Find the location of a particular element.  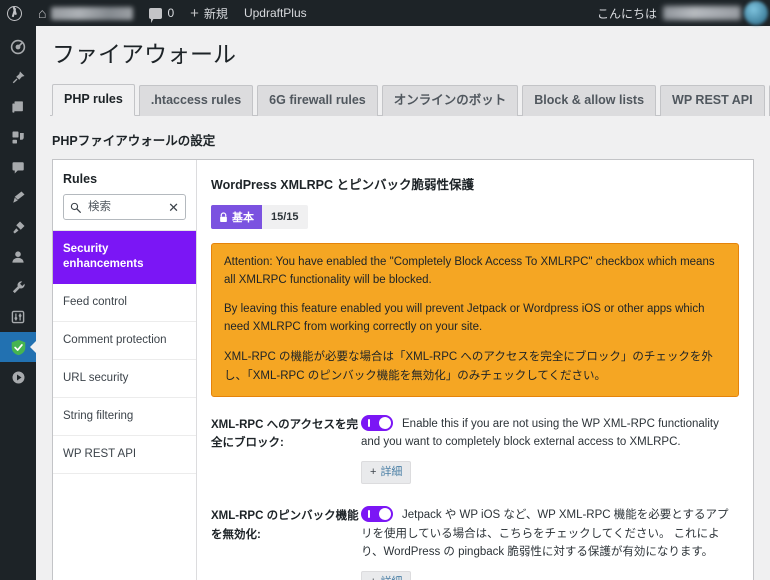

setting-label-disable-pingback: XML-RPC のピンバック機能を無効化: is located at coordinates (285, 525).